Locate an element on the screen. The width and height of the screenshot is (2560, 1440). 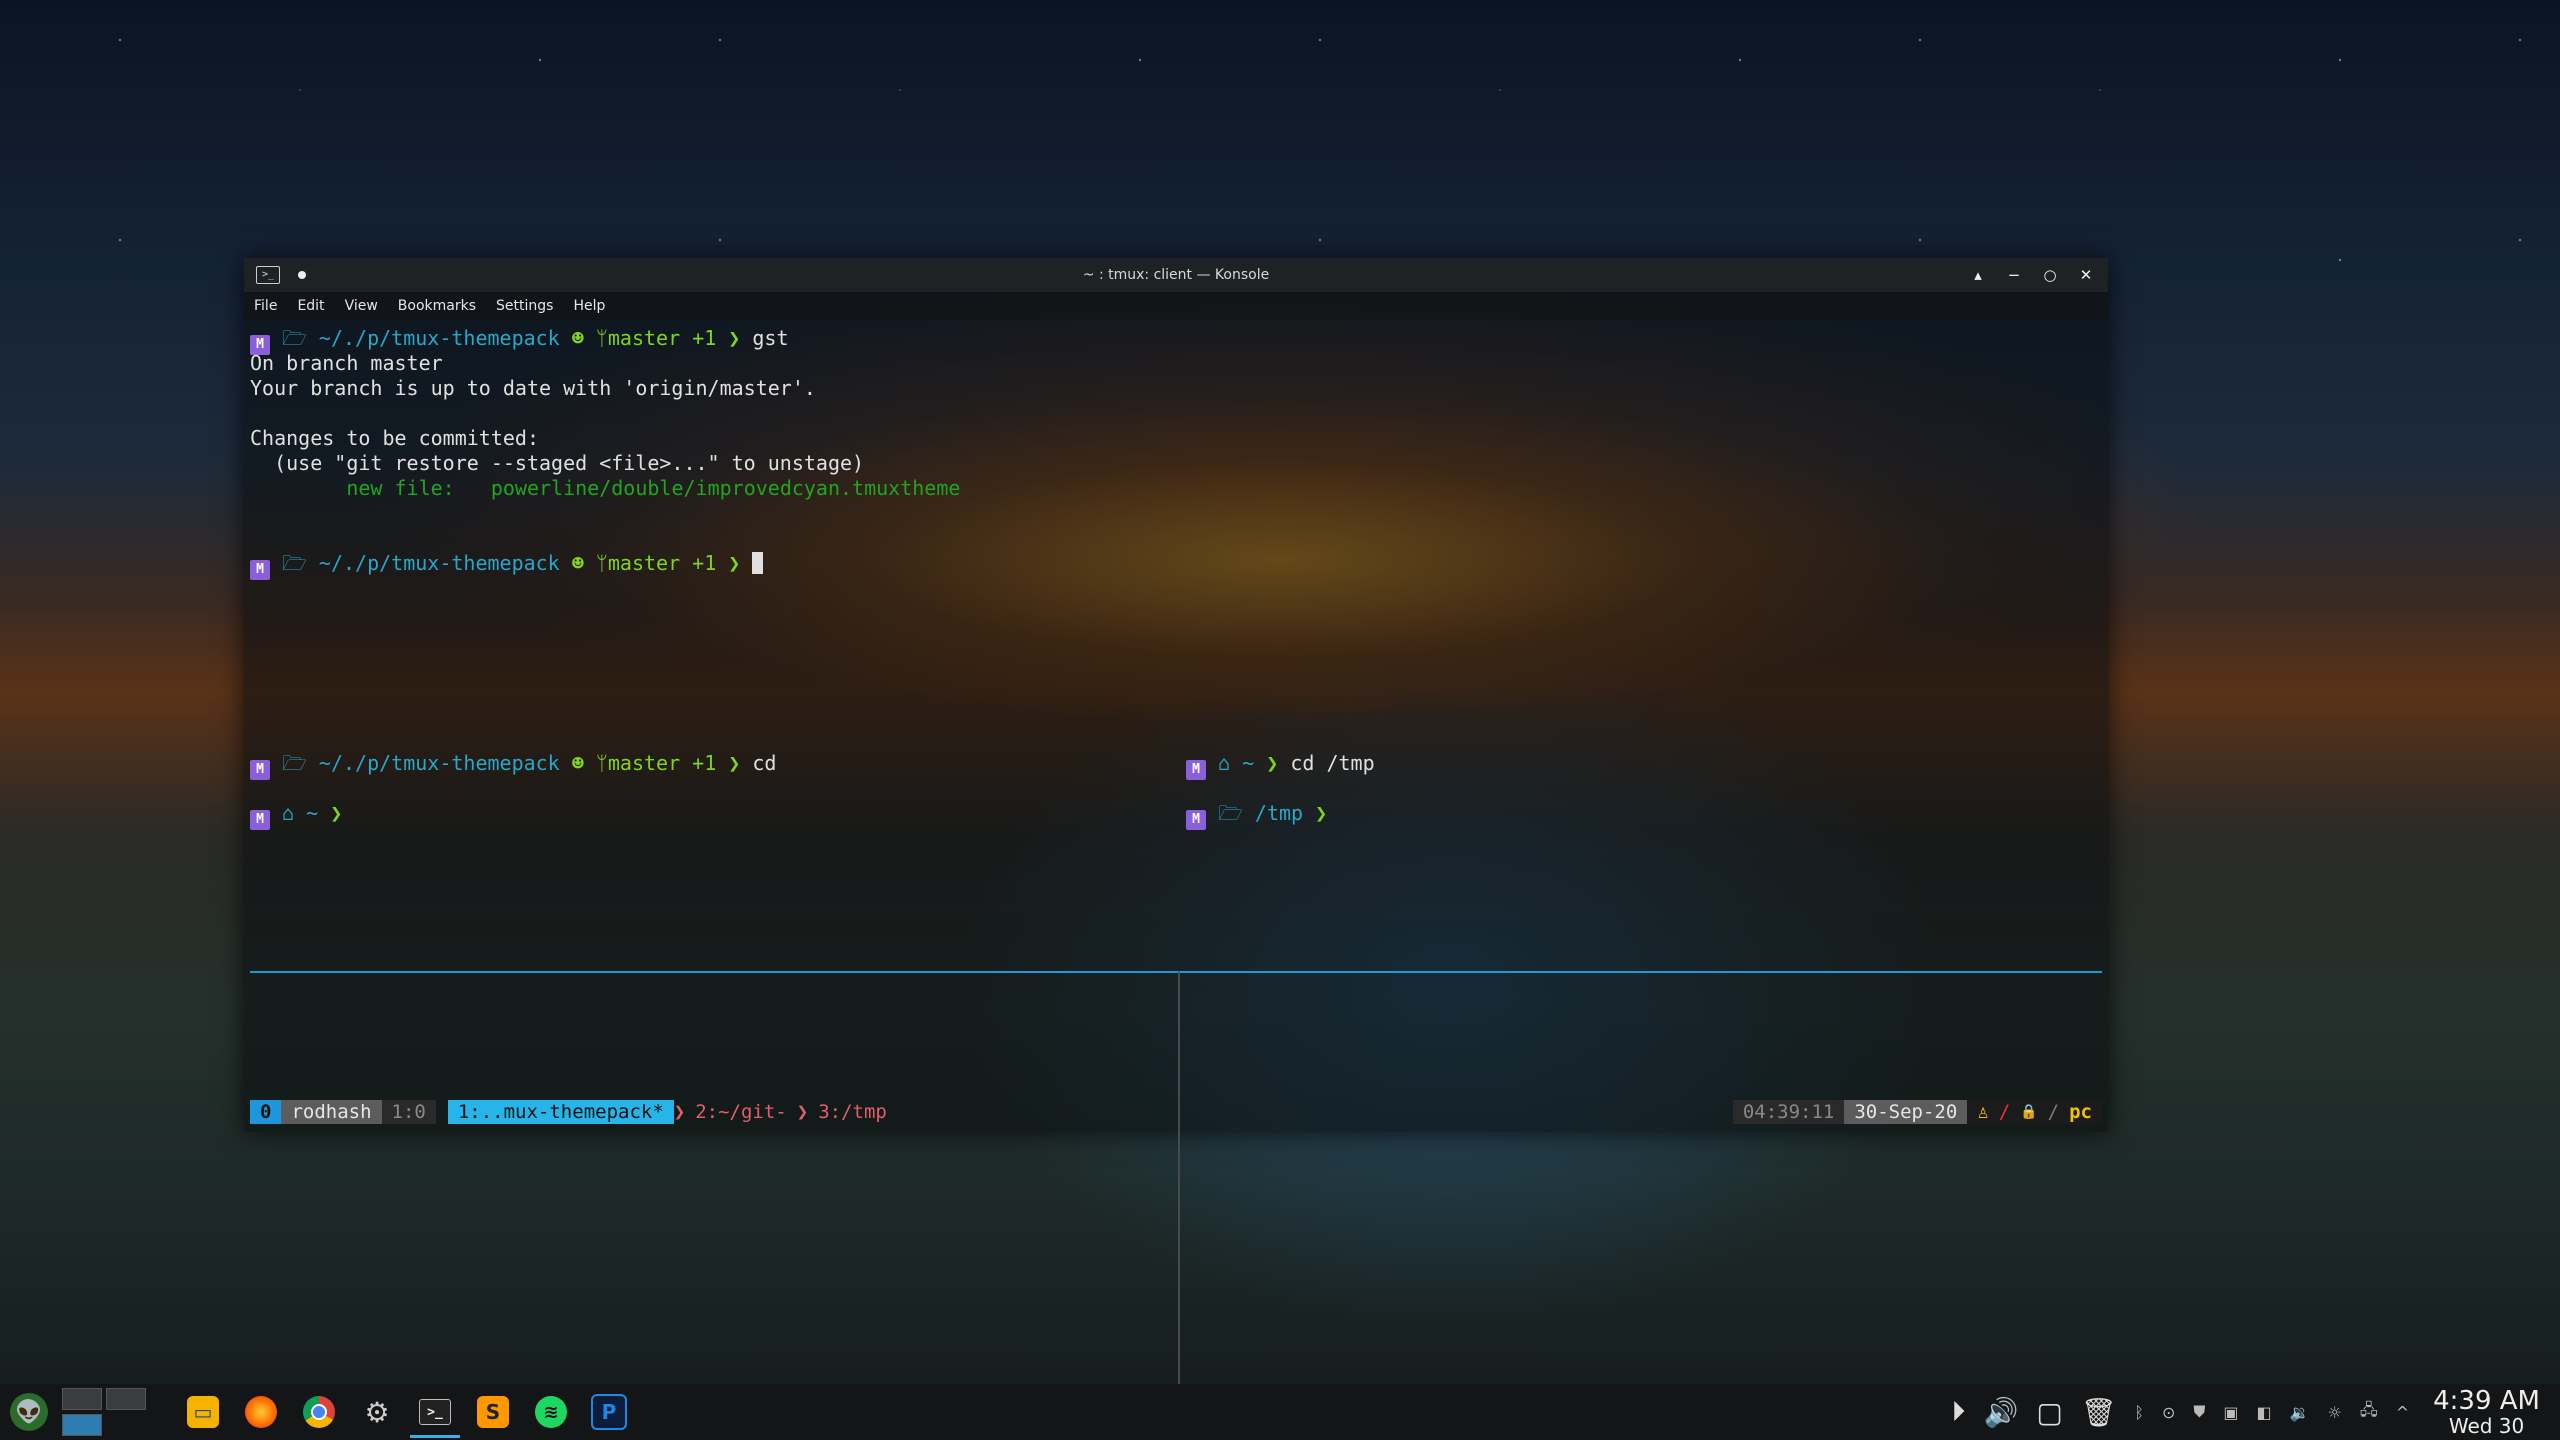
terminal-app-icon: >_ is located at coordinates (268, 275).